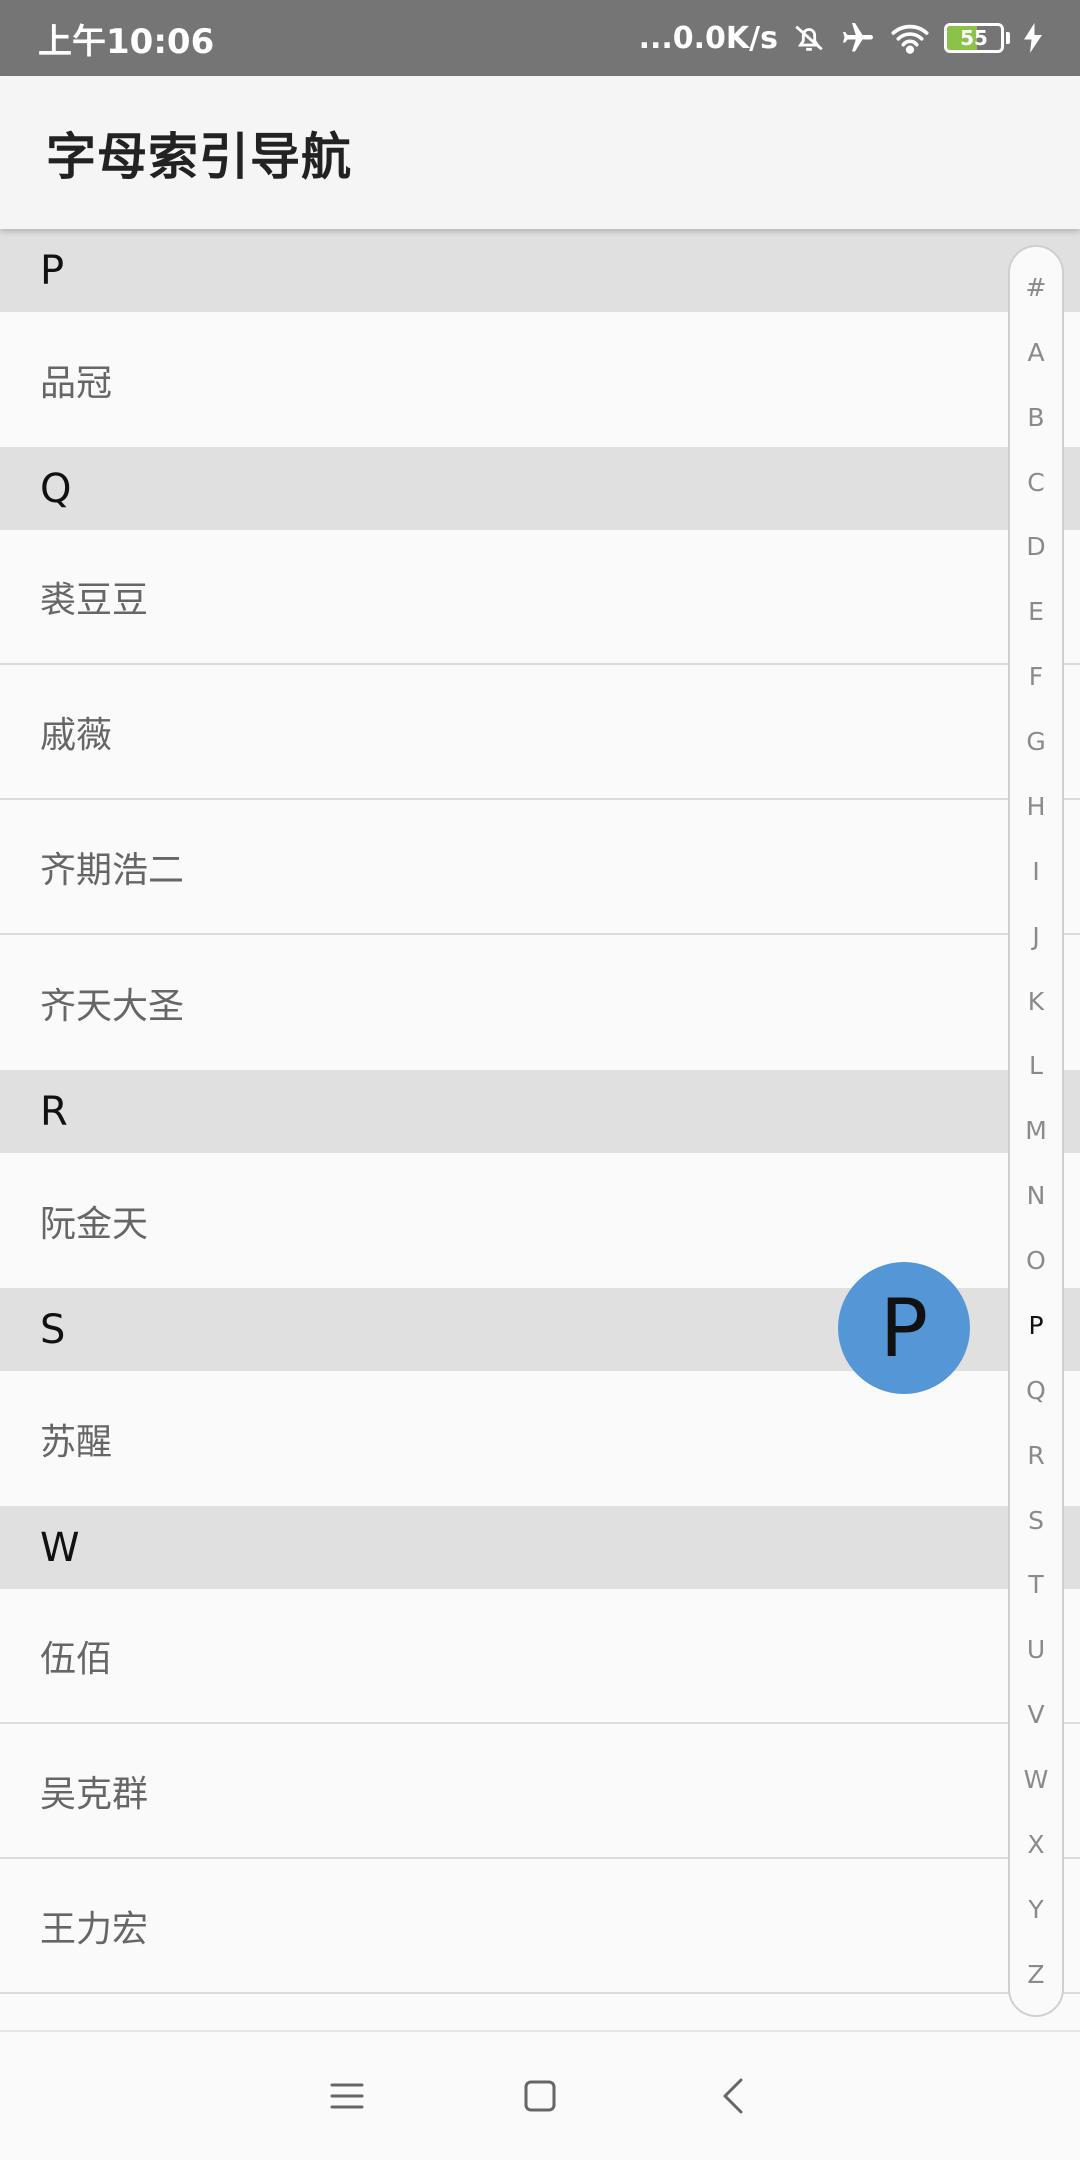  I want to click on battery-icon: 55, so click(977, 38).